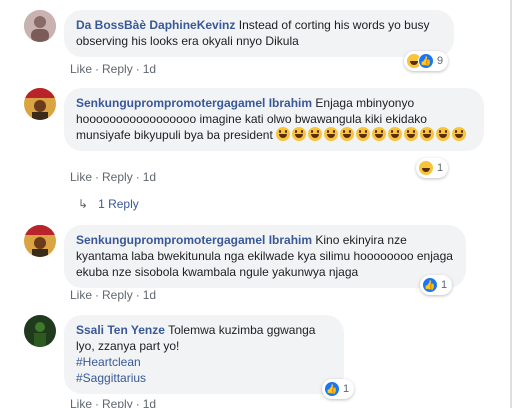 This screenshot has height=408, width=512. I want to click on comment-author: Ssali Ten Yenze, so click(120, 330).